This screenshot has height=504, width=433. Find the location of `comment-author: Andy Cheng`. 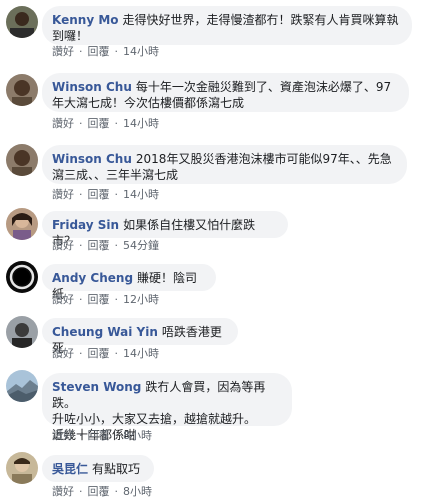

comment-author: Andy Cheng is located at coordinates (92, 278).